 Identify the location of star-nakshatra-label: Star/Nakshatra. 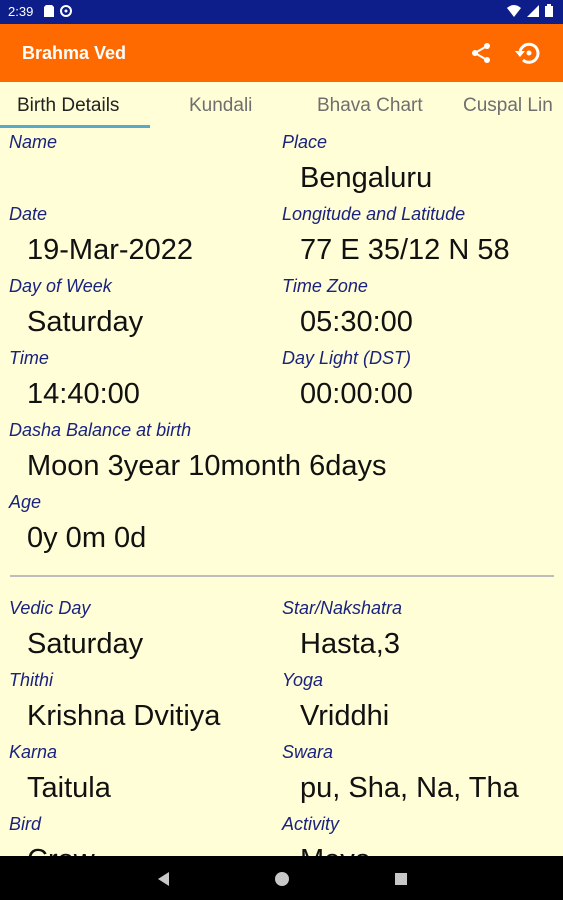
(342, 608).